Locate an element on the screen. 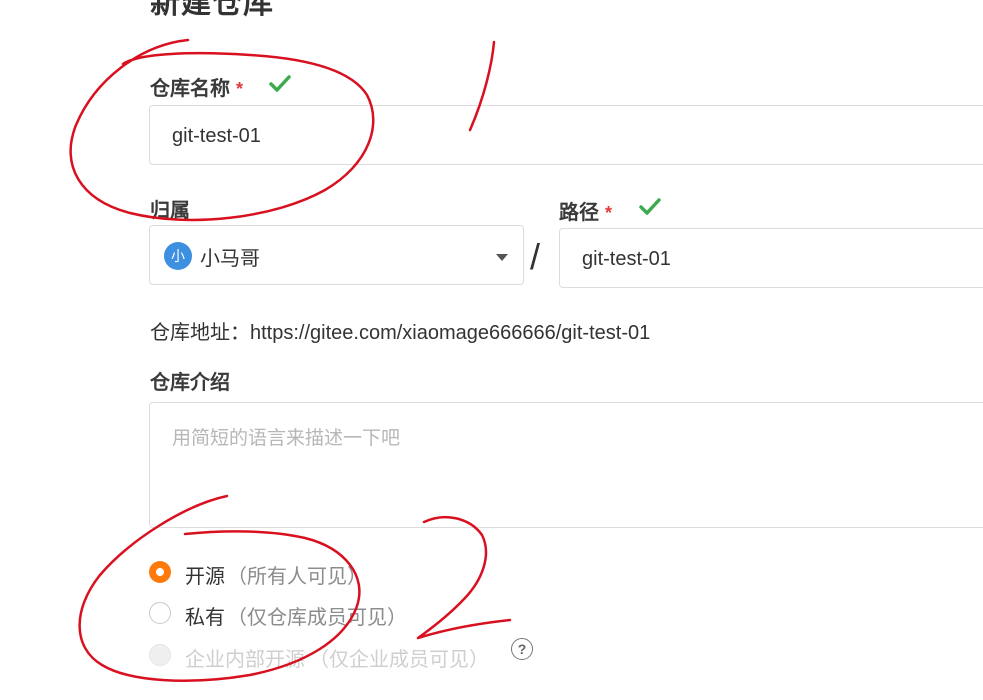  path-label-text: 路径 is located at coordinates (579, 213).